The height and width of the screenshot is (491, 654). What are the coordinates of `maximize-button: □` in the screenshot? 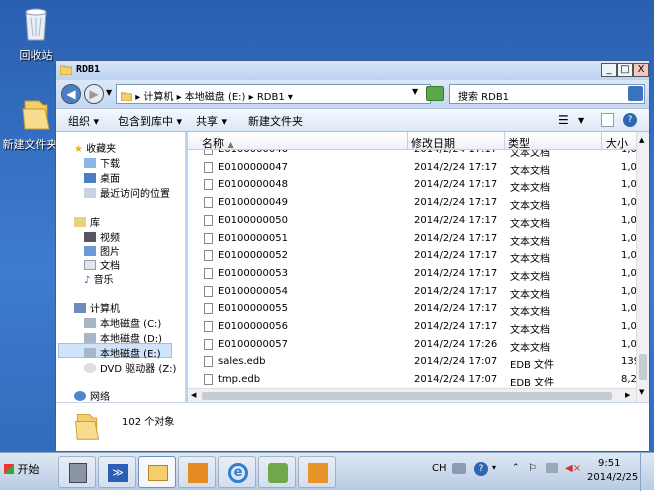 It's located at (625, 70).